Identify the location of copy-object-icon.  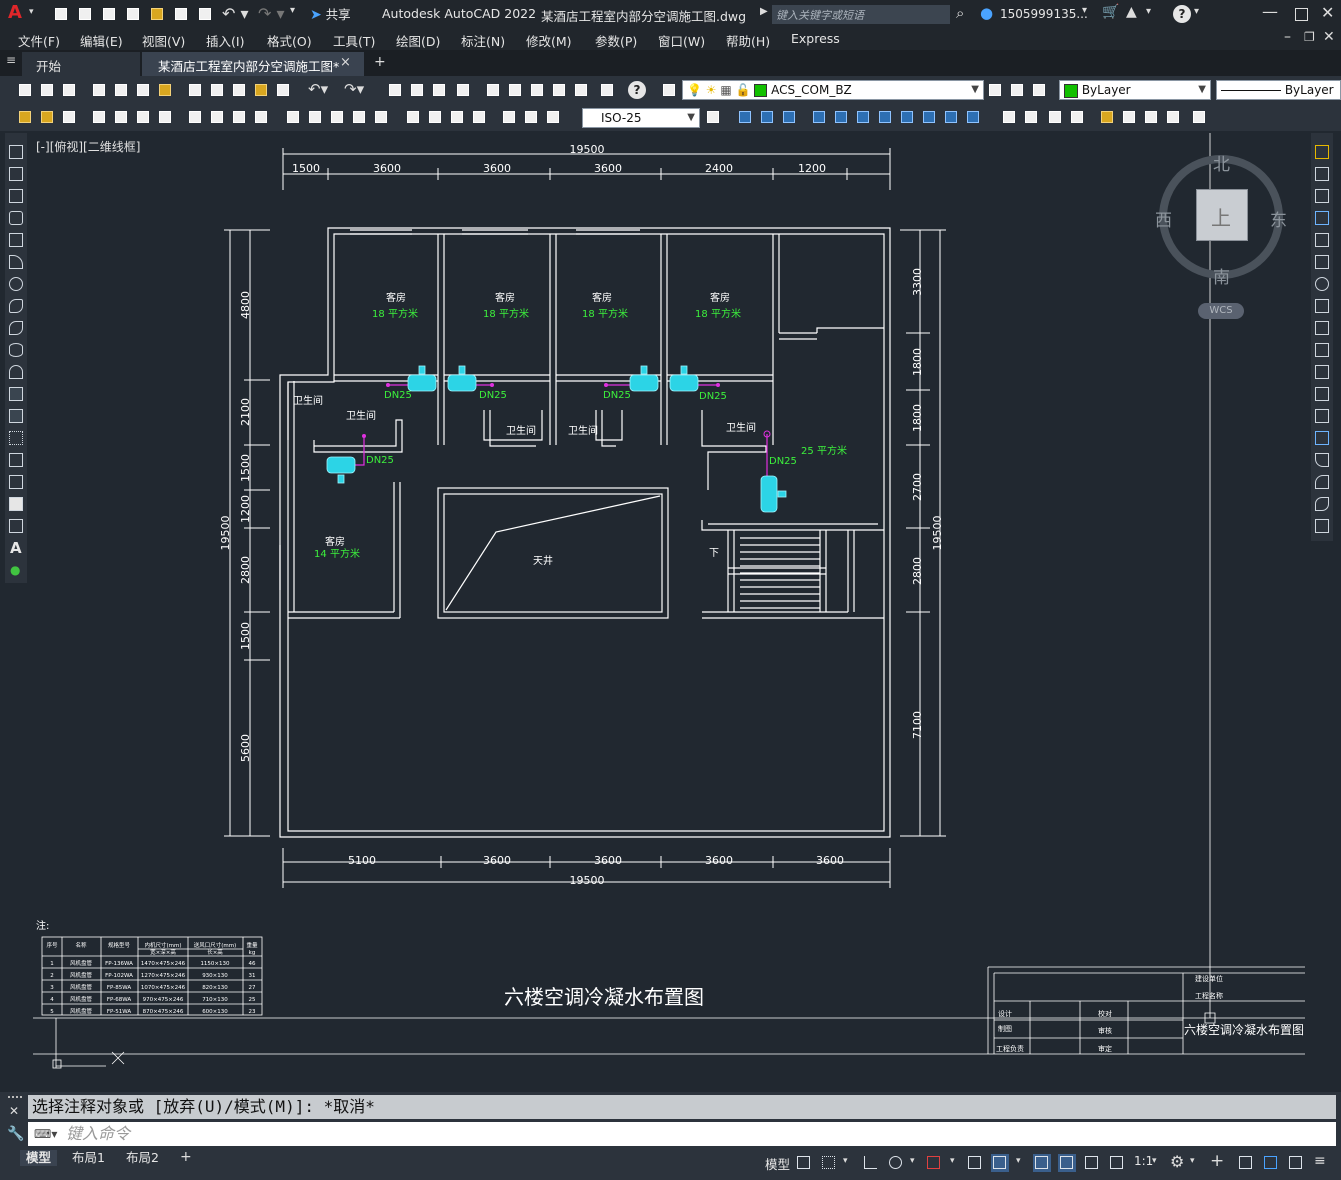
(1322, 174).